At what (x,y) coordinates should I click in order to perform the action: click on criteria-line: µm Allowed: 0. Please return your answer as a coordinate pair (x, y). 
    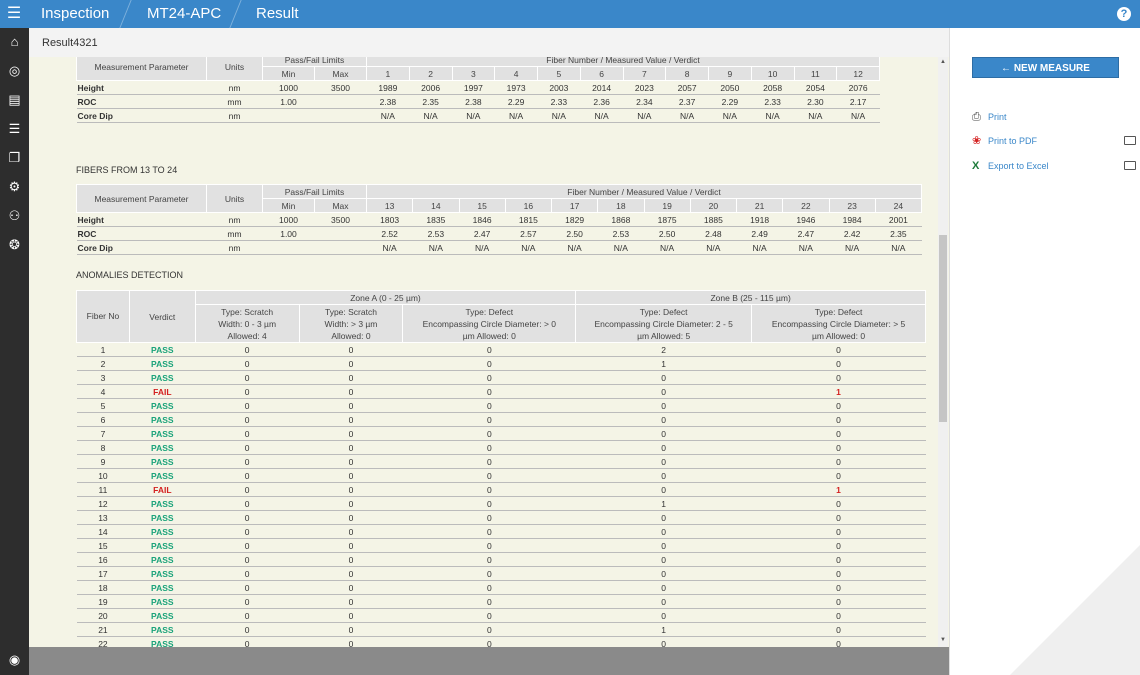
    Looking at the image, I should click on (489, 335).